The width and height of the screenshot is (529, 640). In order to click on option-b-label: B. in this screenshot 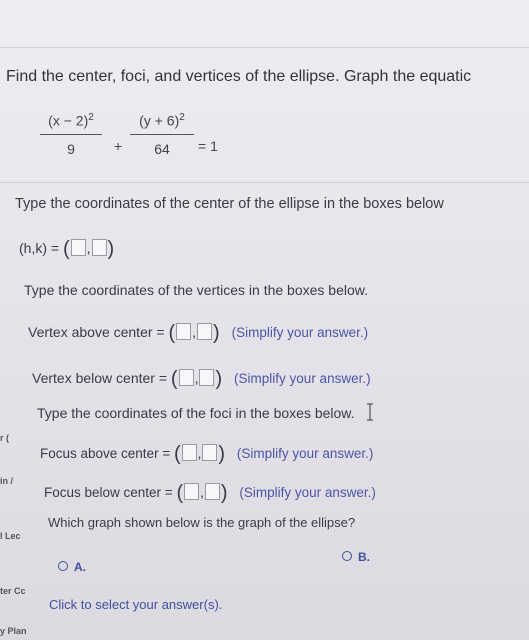, I will do `click(364, 557)`.